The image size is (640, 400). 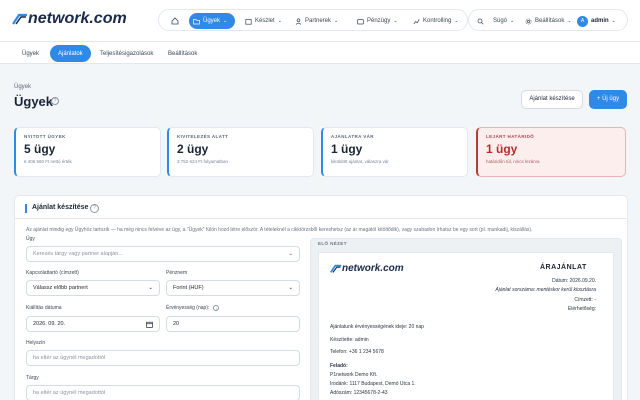 I want to click on brand-logo: network.com, so click(x=69, y=19).